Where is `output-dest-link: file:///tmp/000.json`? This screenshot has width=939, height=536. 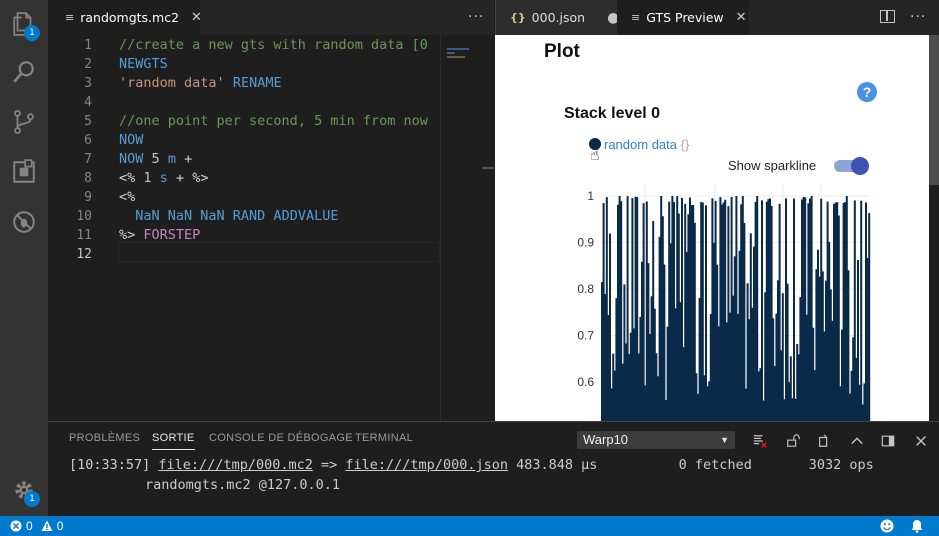 output-dest-link: file:///tmp/000.json is located at coordinates (426, 465).